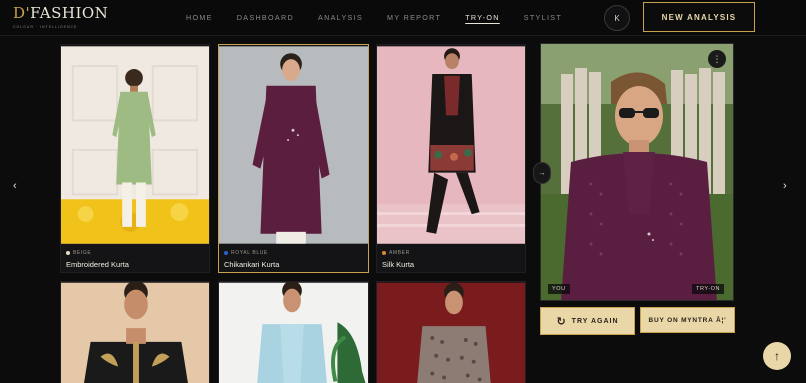  What do you see at coordinates (69, 13) in the screenshot?
I see `logo-name: FASHION` at bounding box center [69, 13].